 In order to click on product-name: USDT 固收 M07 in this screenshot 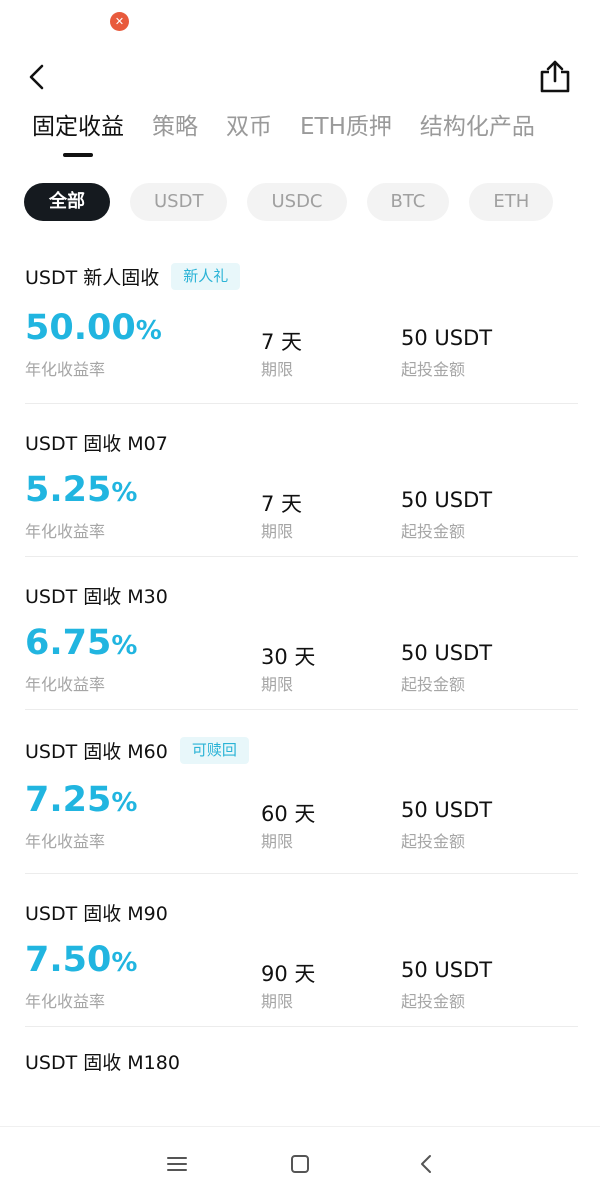, I will do `click(96, 443)`.